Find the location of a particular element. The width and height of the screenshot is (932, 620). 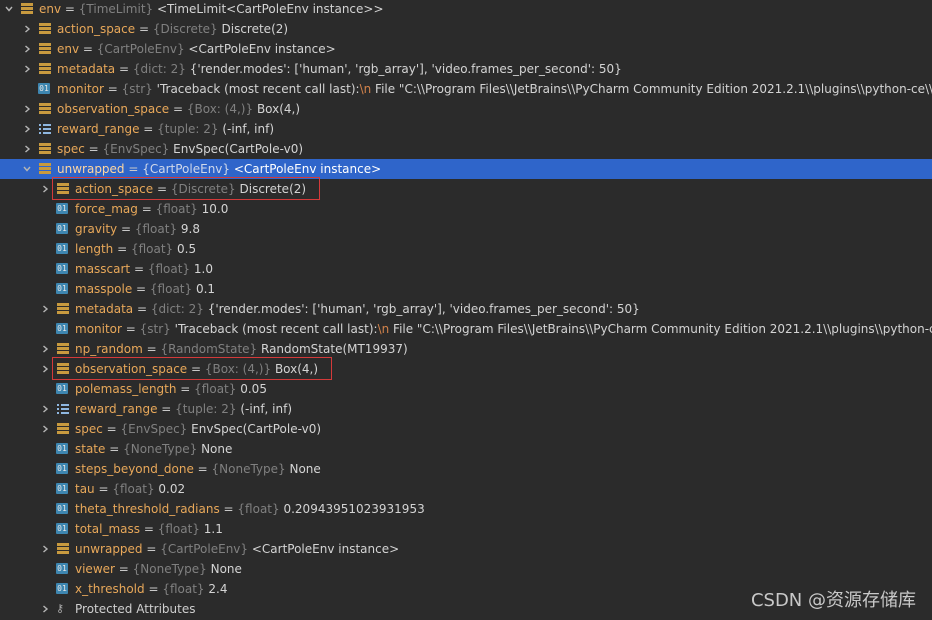

variable-type: {NoneType} is located at coordinates (160, 449).